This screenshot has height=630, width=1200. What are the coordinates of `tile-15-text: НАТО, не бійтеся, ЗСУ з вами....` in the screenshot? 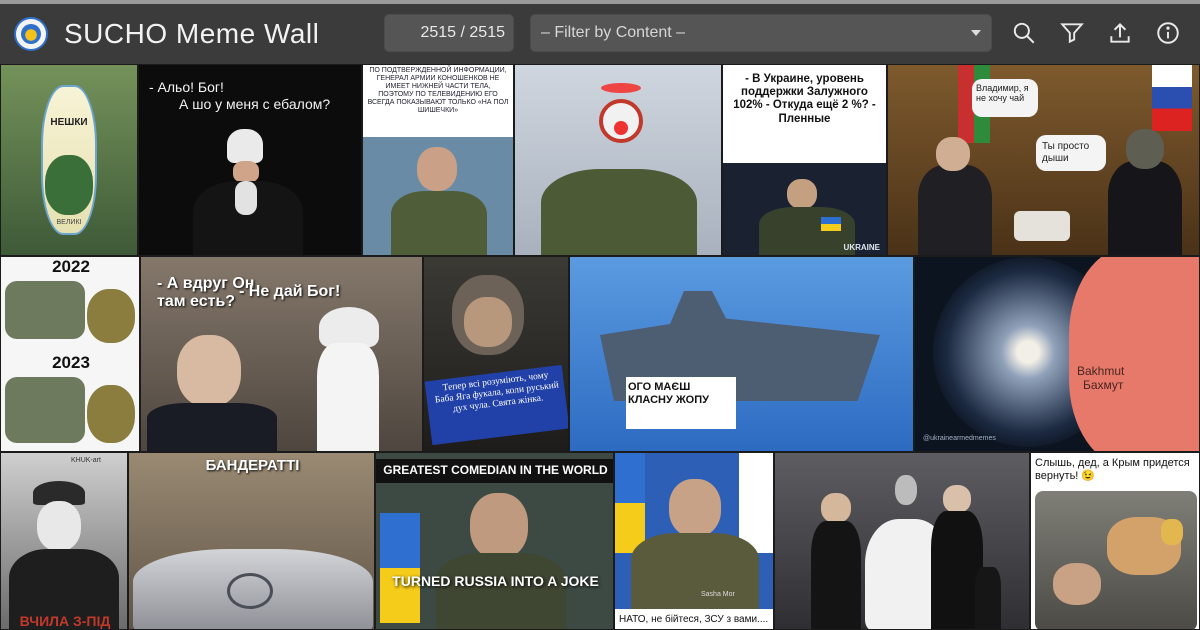 It's located at (694, 619).